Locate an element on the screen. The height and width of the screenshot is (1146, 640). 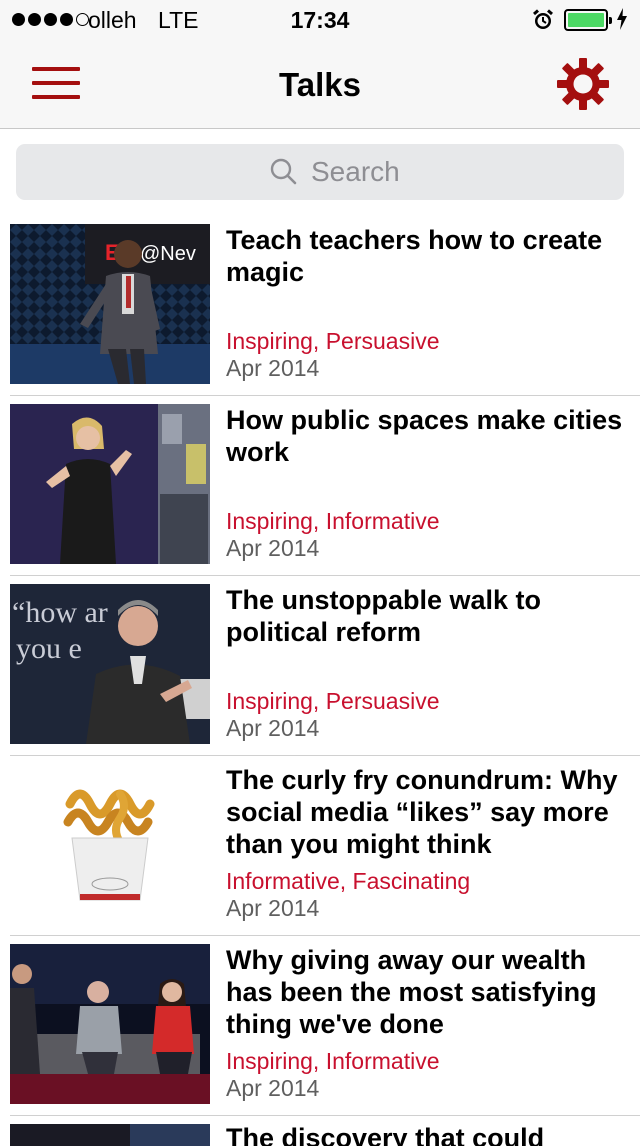
battery-level is located at coordinates (586, 20).